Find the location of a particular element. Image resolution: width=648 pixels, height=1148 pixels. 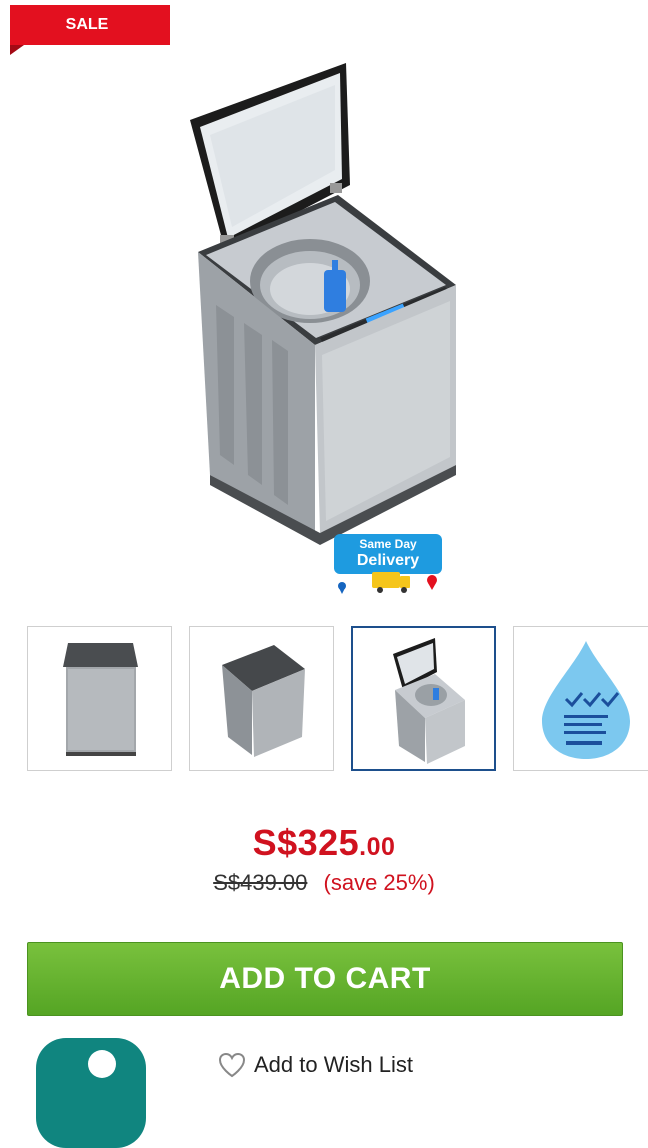

current-price-cents: .00 is located at coordinates (377, 847).